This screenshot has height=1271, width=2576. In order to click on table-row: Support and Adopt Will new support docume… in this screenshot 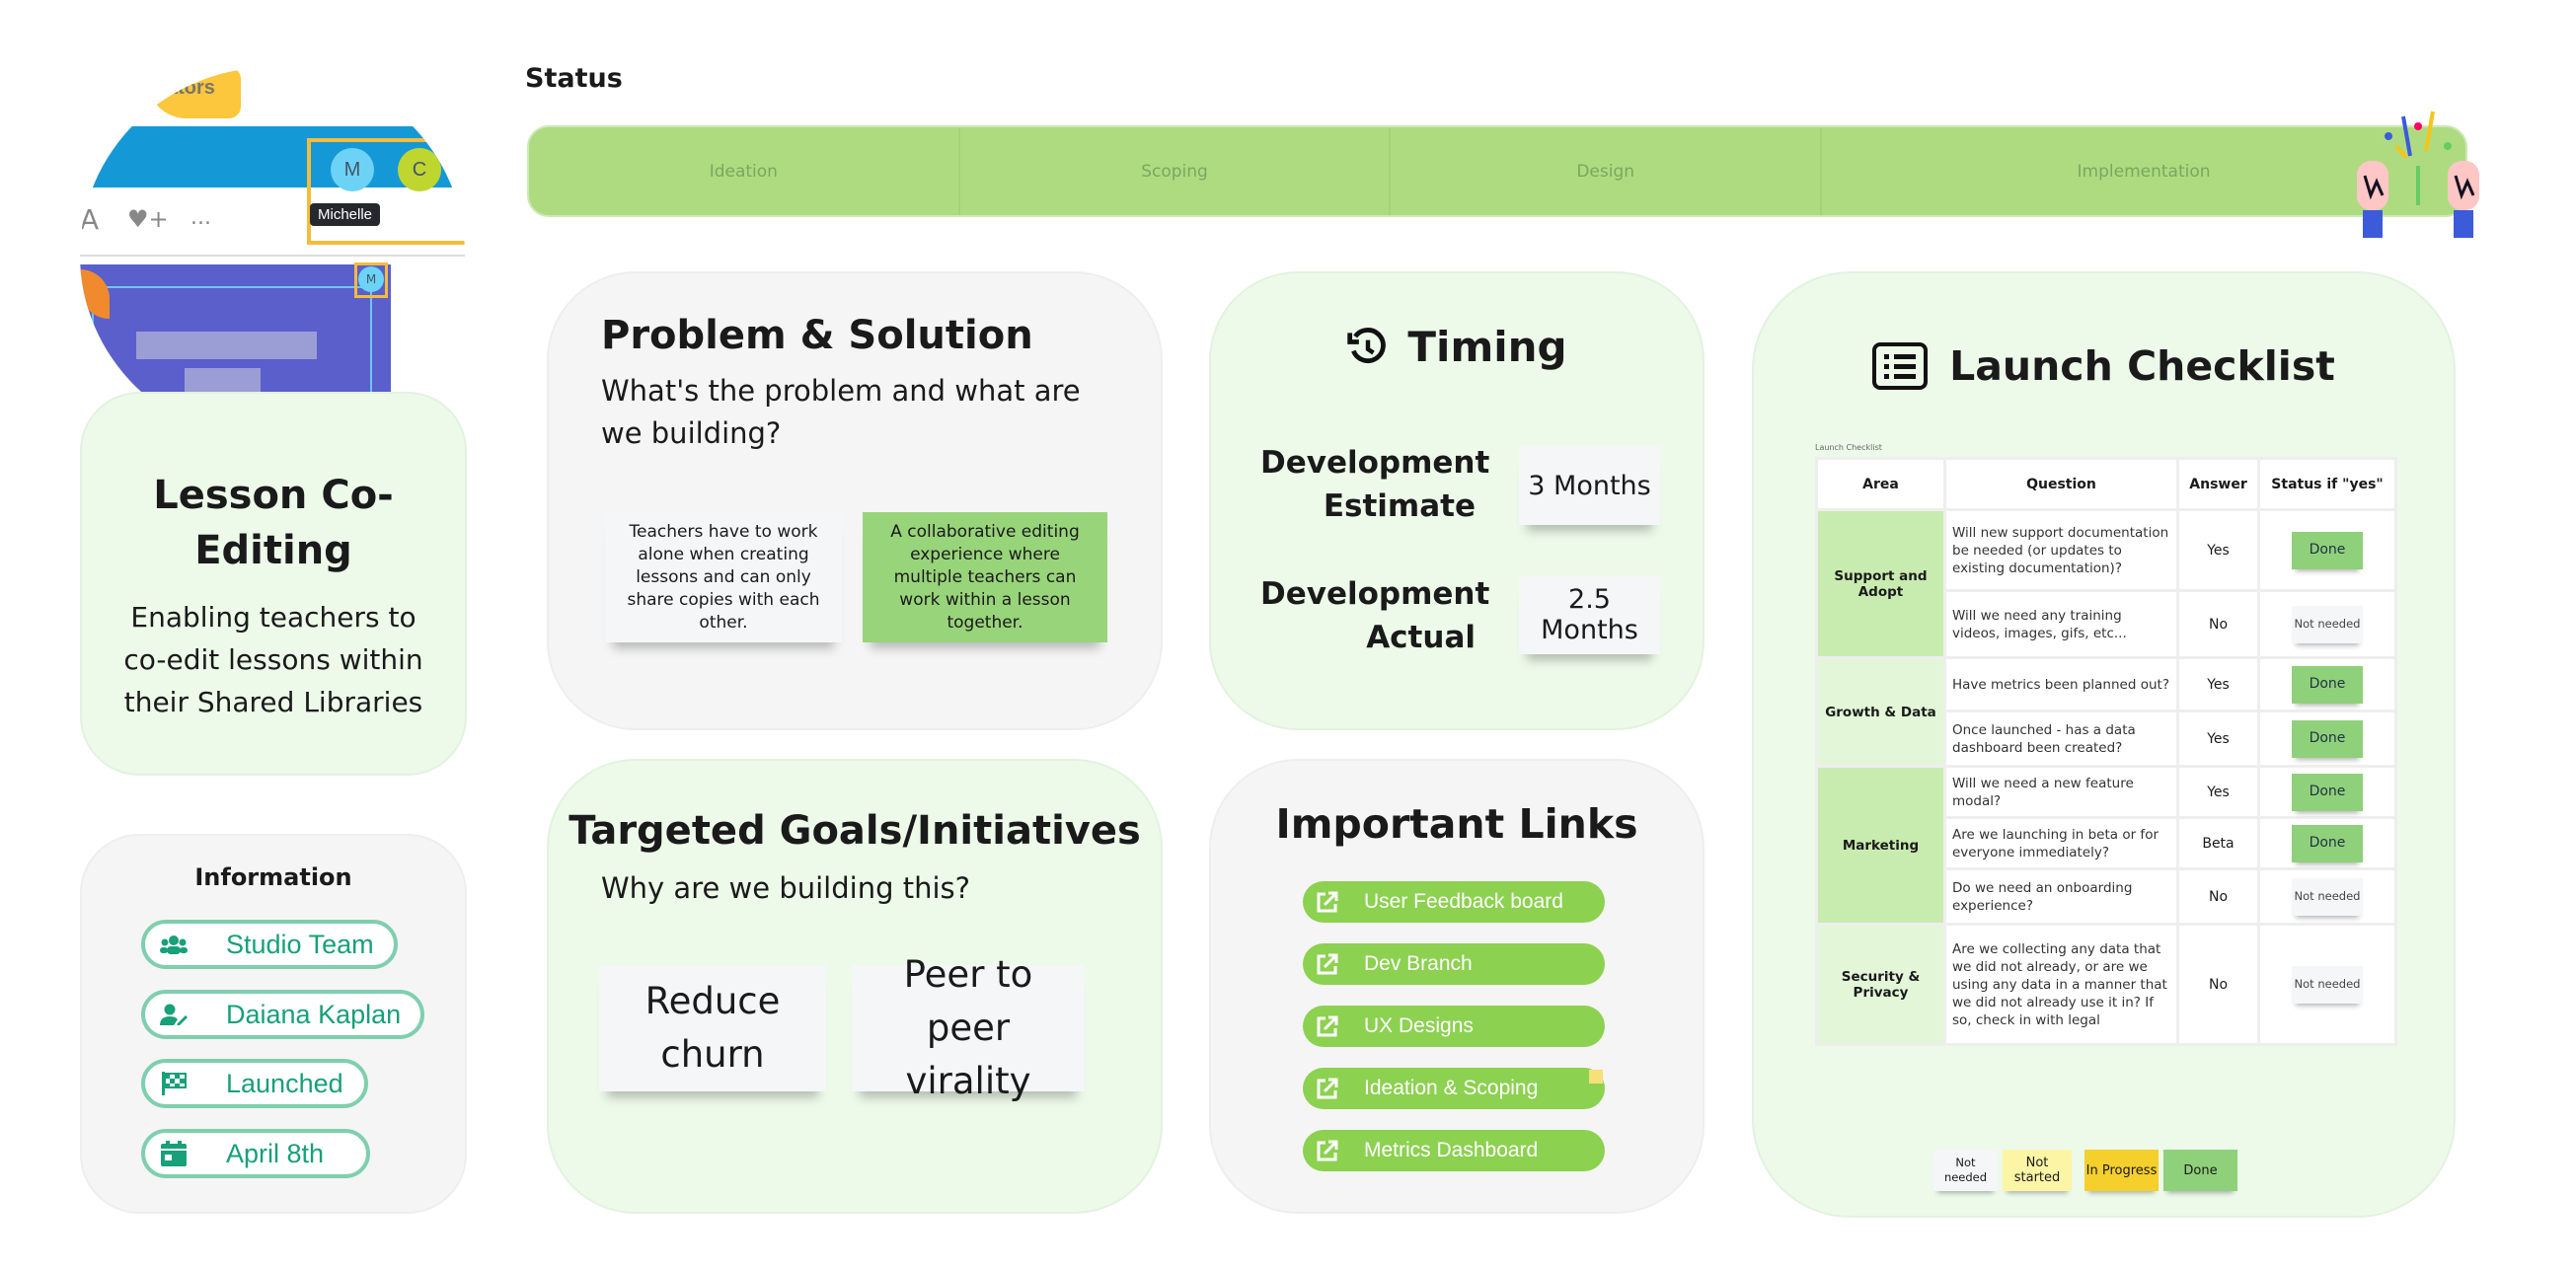, I will do `click(2106, 583)`.